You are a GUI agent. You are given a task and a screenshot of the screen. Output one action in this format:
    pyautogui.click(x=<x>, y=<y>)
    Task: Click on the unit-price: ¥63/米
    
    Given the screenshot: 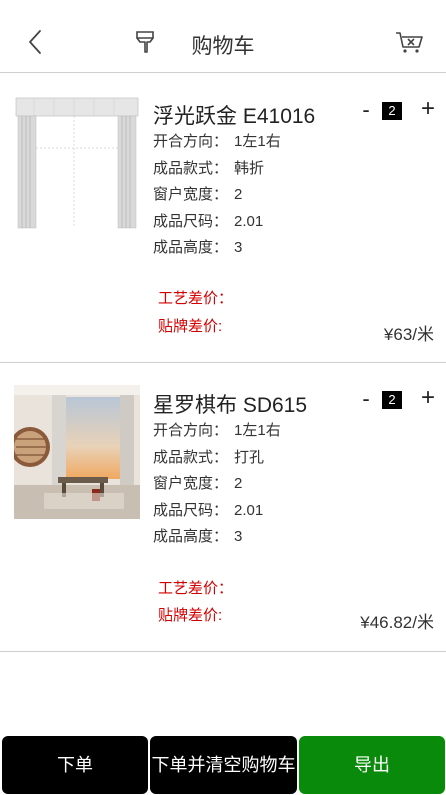 What is the action you would take?
    pyautogui.click(x=408, y=334)
    